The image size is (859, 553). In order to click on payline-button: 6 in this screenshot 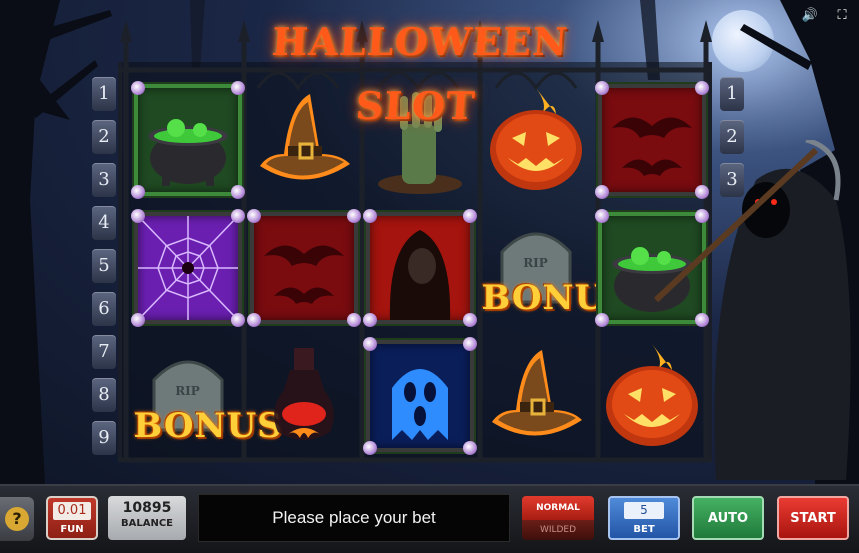, I will do `click(104, 309)`.